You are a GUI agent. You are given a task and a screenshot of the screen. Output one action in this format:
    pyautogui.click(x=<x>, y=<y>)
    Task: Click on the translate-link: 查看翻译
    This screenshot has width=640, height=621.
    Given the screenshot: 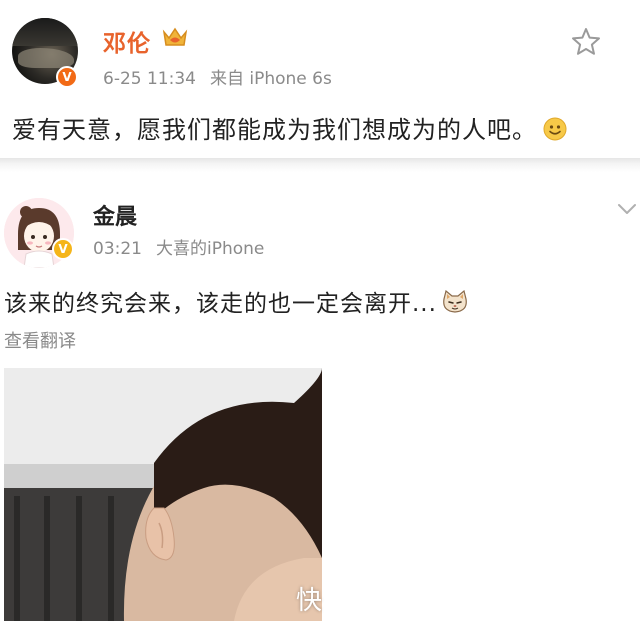 What is the action you would take?
    pyautogui.click(x=40, y=340)
    